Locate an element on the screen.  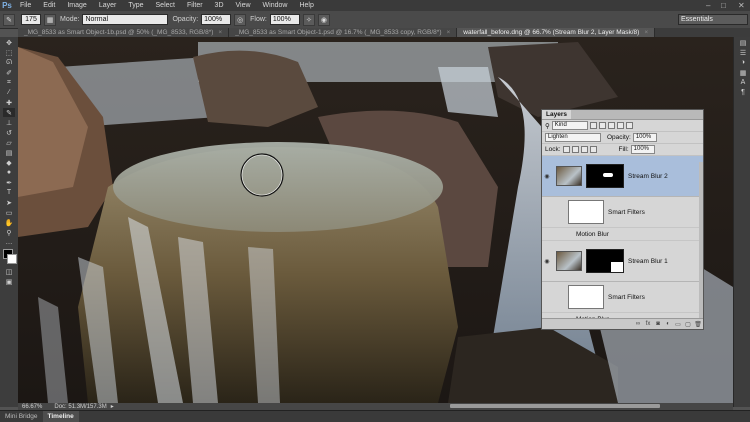
blur-tool-icon: ◆ is located at coordinates (9, 162).